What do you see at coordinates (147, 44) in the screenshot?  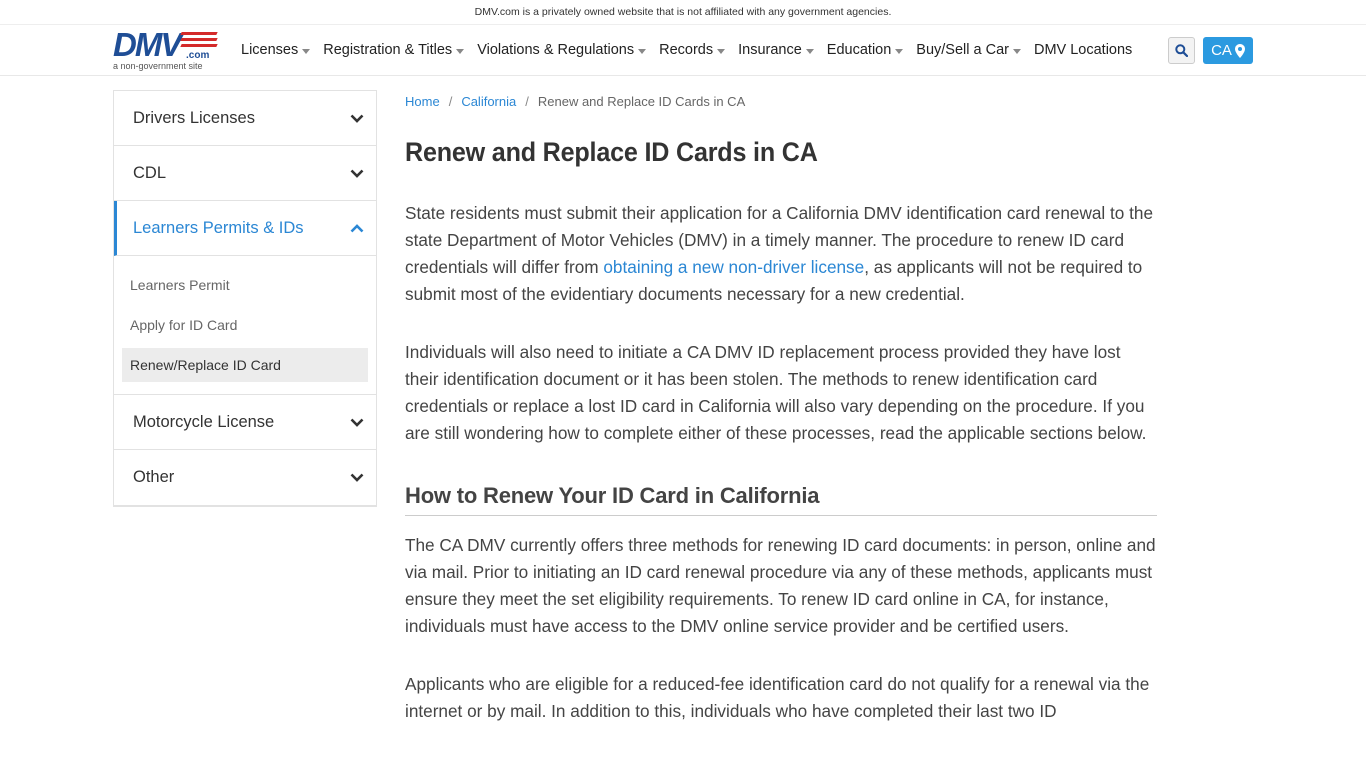 I see `logo-mark: DMV` at bounding box center [147, 44].